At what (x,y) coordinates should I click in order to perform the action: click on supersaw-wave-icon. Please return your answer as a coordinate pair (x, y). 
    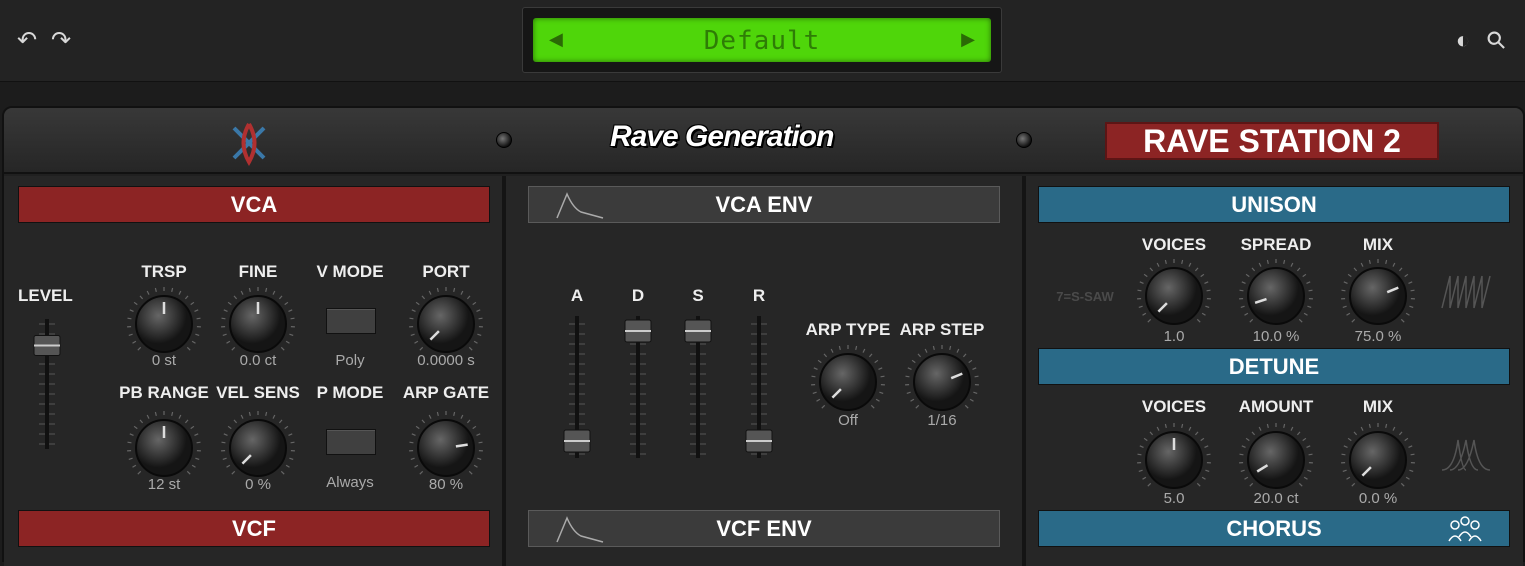
    Looking at the image, I should click on (1466, 292).